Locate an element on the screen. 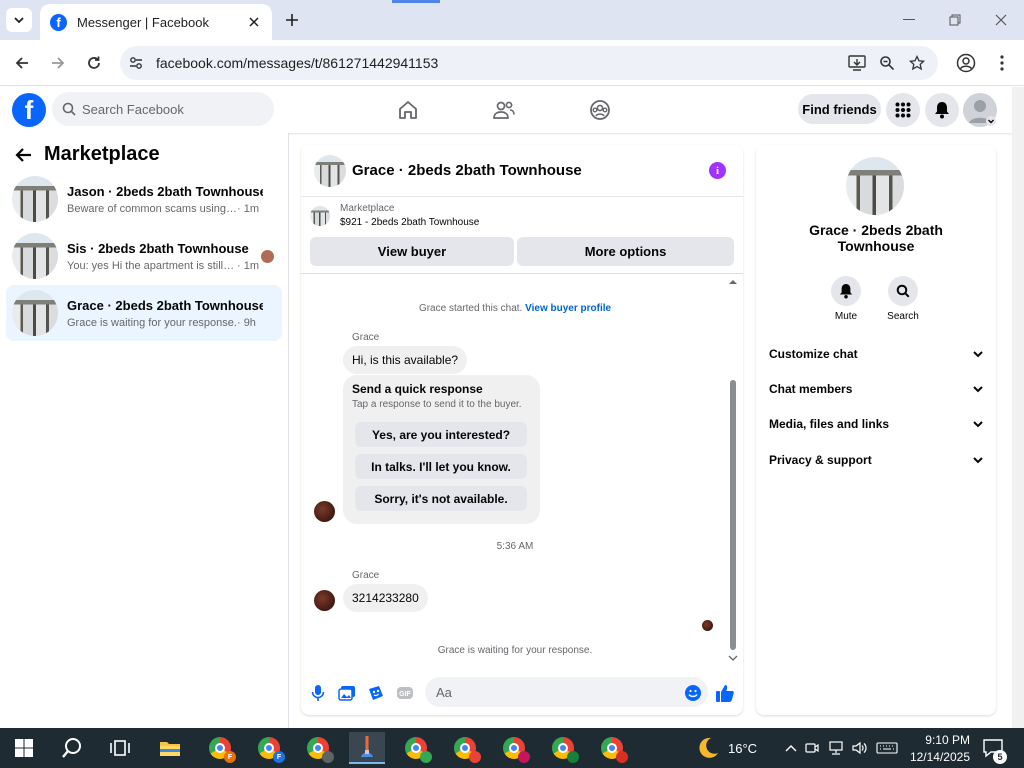 The height and width of the screenshot is (768, 1024). conversation-time: · 1m is located at coordinates (248, 208).